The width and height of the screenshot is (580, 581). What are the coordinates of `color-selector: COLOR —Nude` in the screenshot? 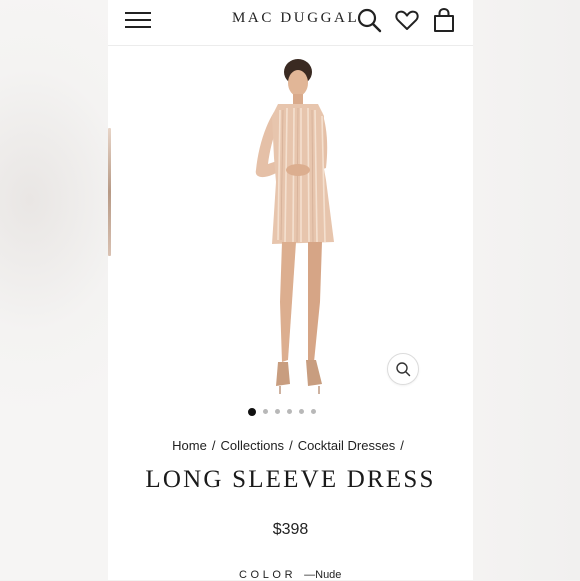 It's located at (290, 575).